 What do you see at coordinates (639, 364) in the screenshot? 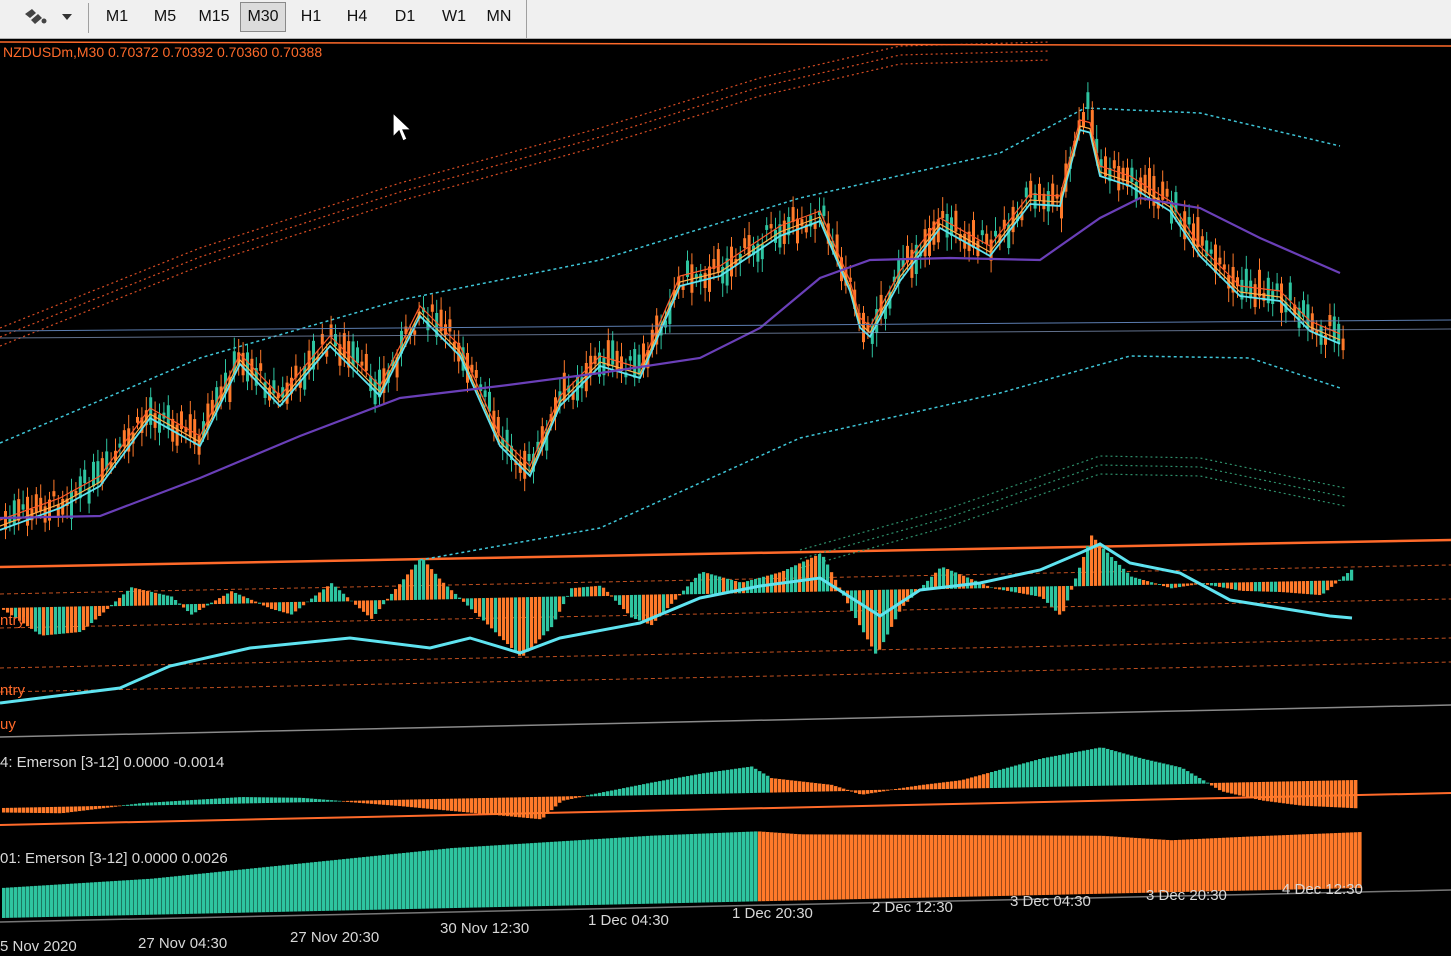
I see `candle-body` at bounding box center [639, 364].